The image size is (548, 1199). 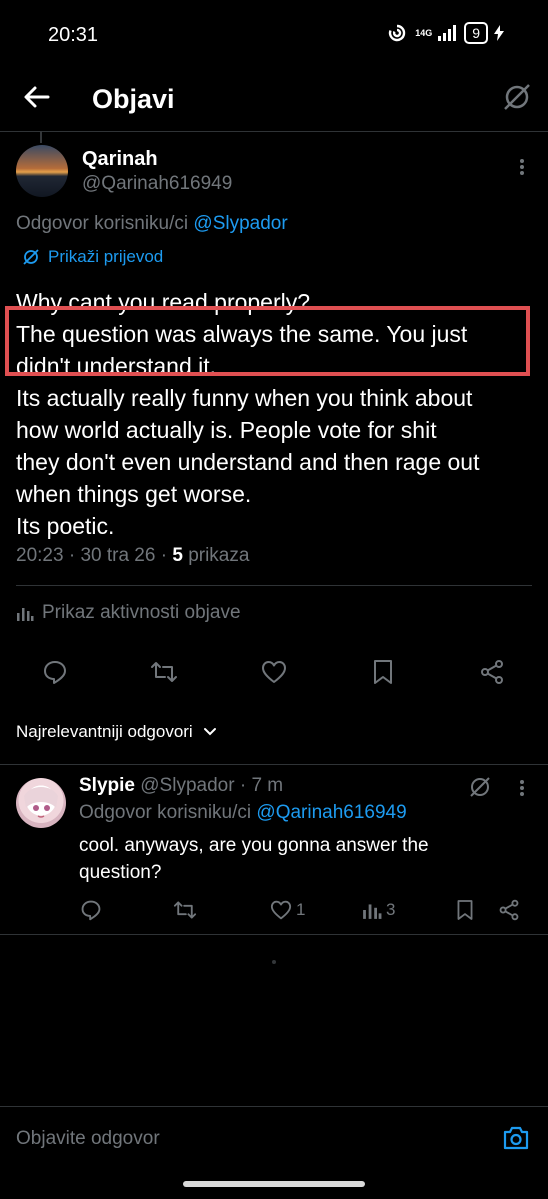 I want to click on avatar, so click(x=42, y=171).